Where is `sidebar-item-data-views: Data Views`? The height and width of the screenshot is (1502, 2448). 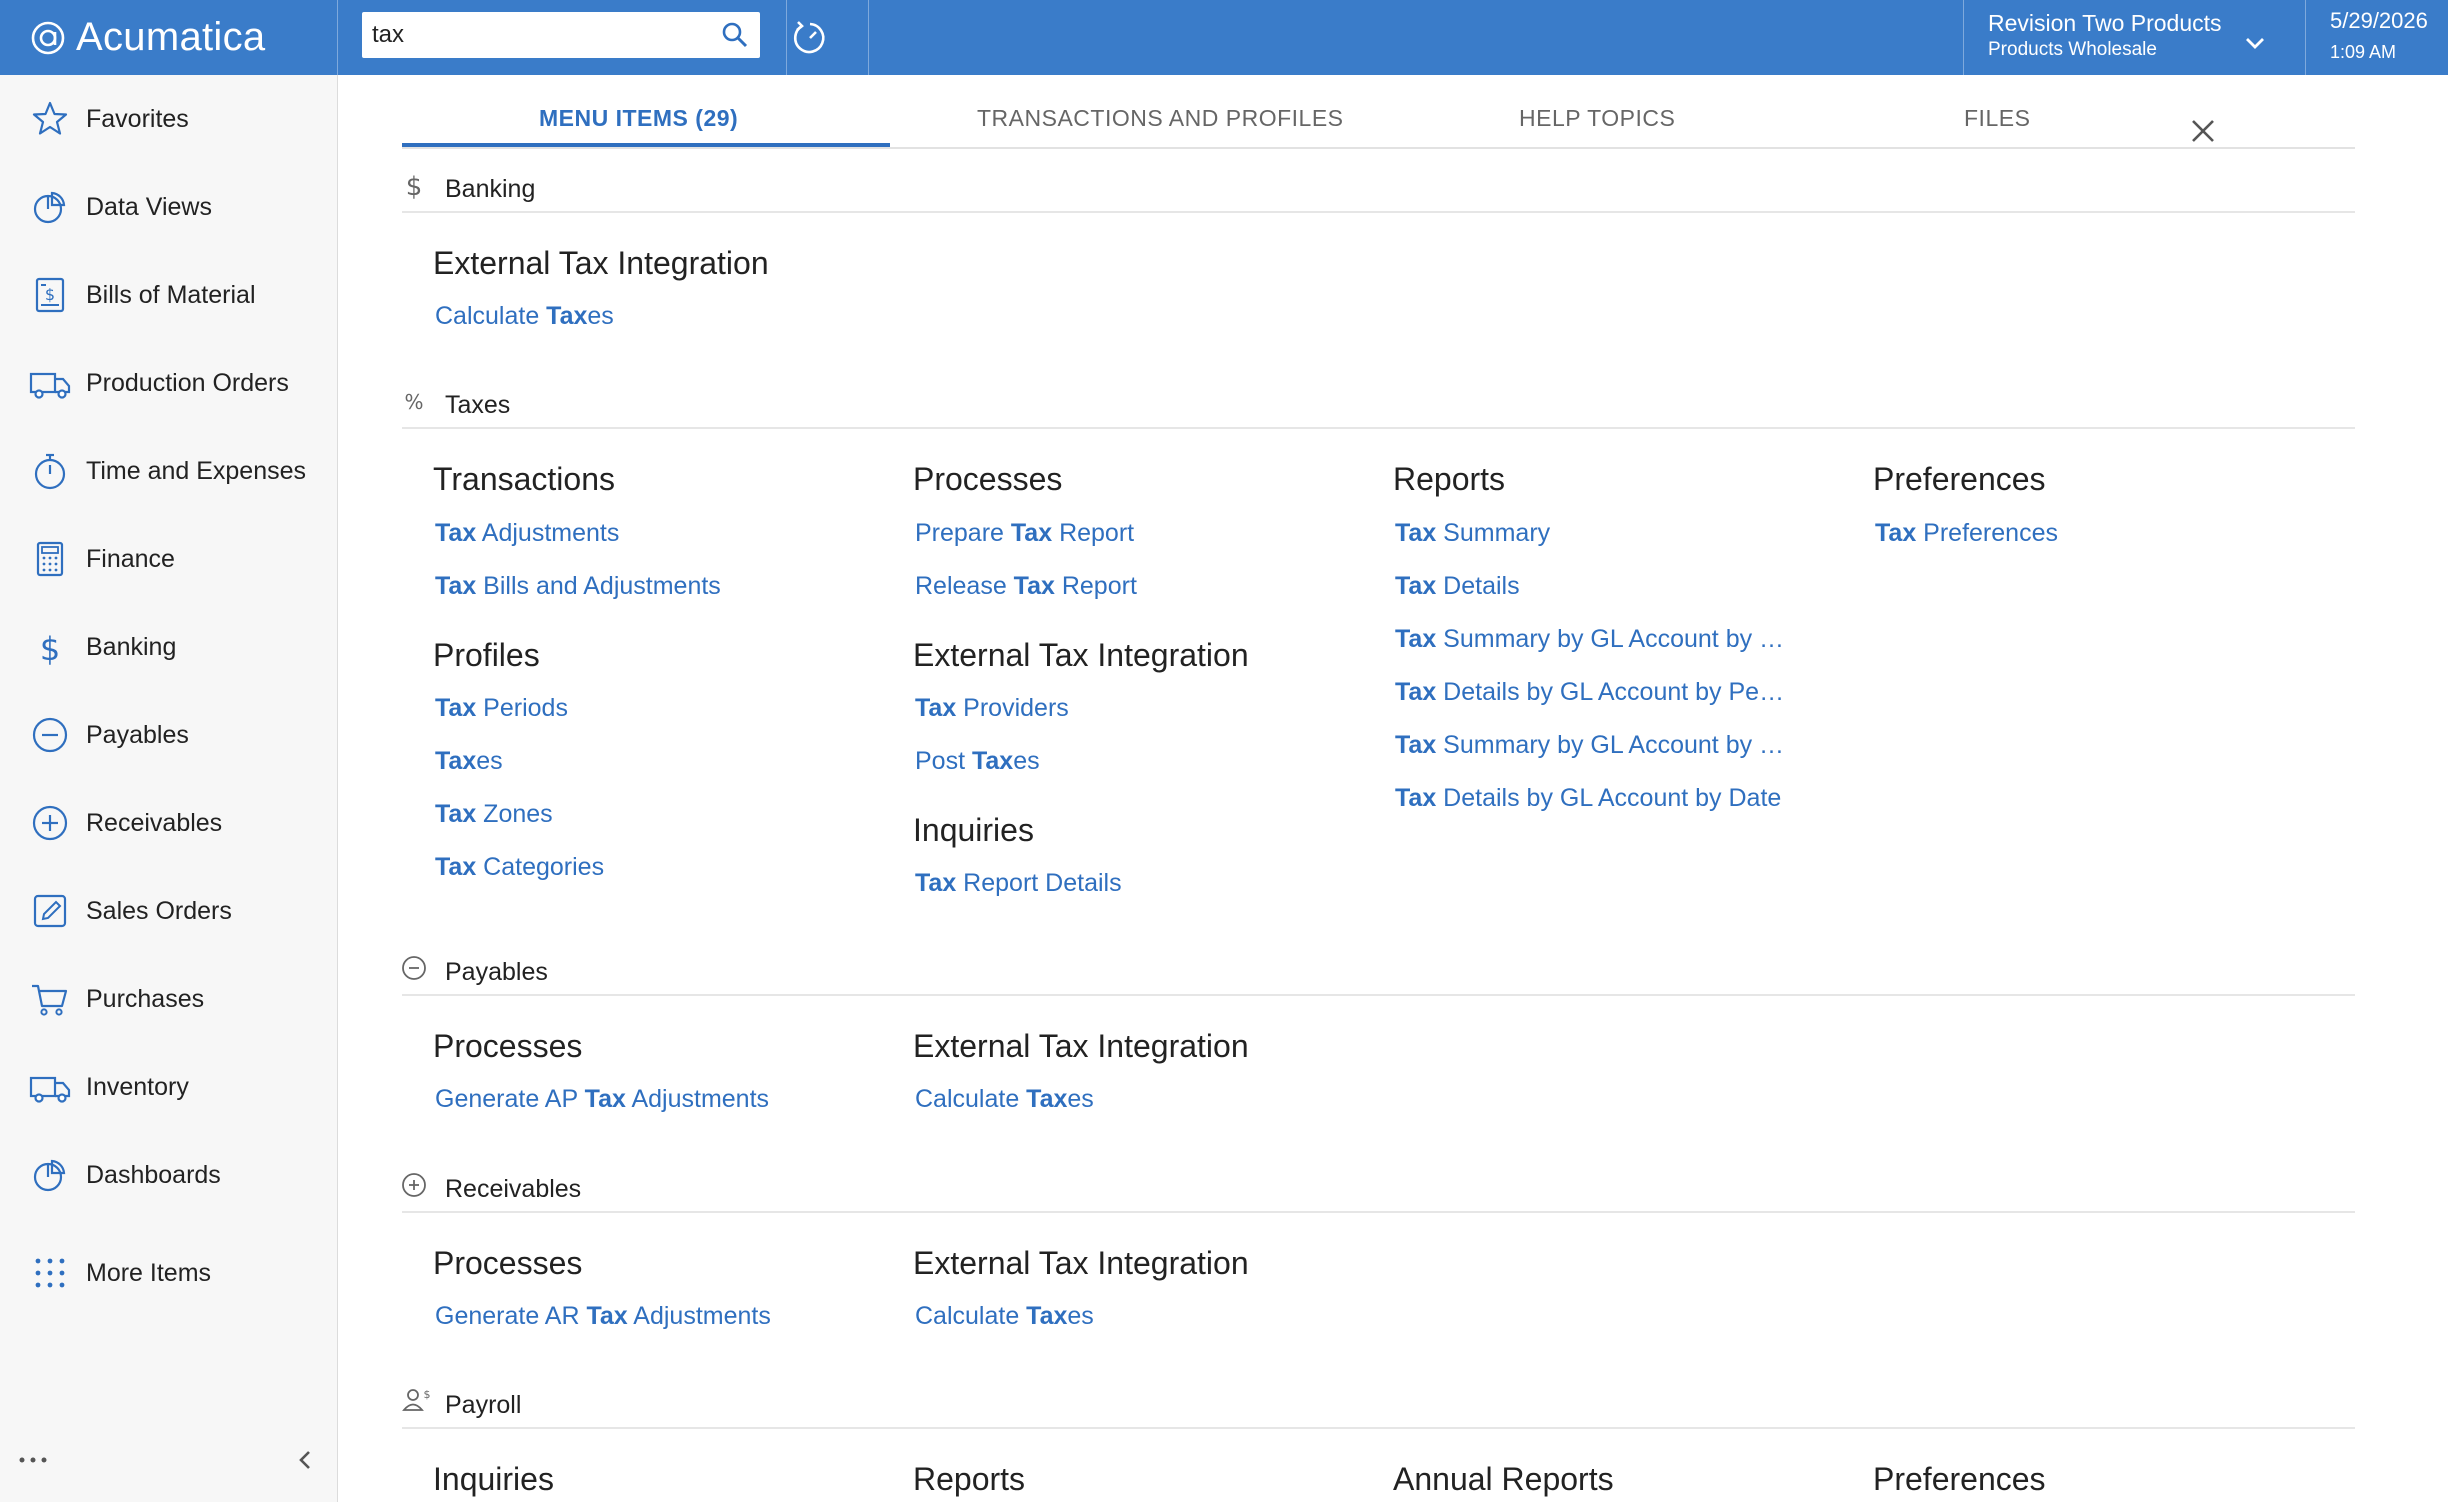 sidebar-item-data-views: Data Views is located at coordinates (169, 207).